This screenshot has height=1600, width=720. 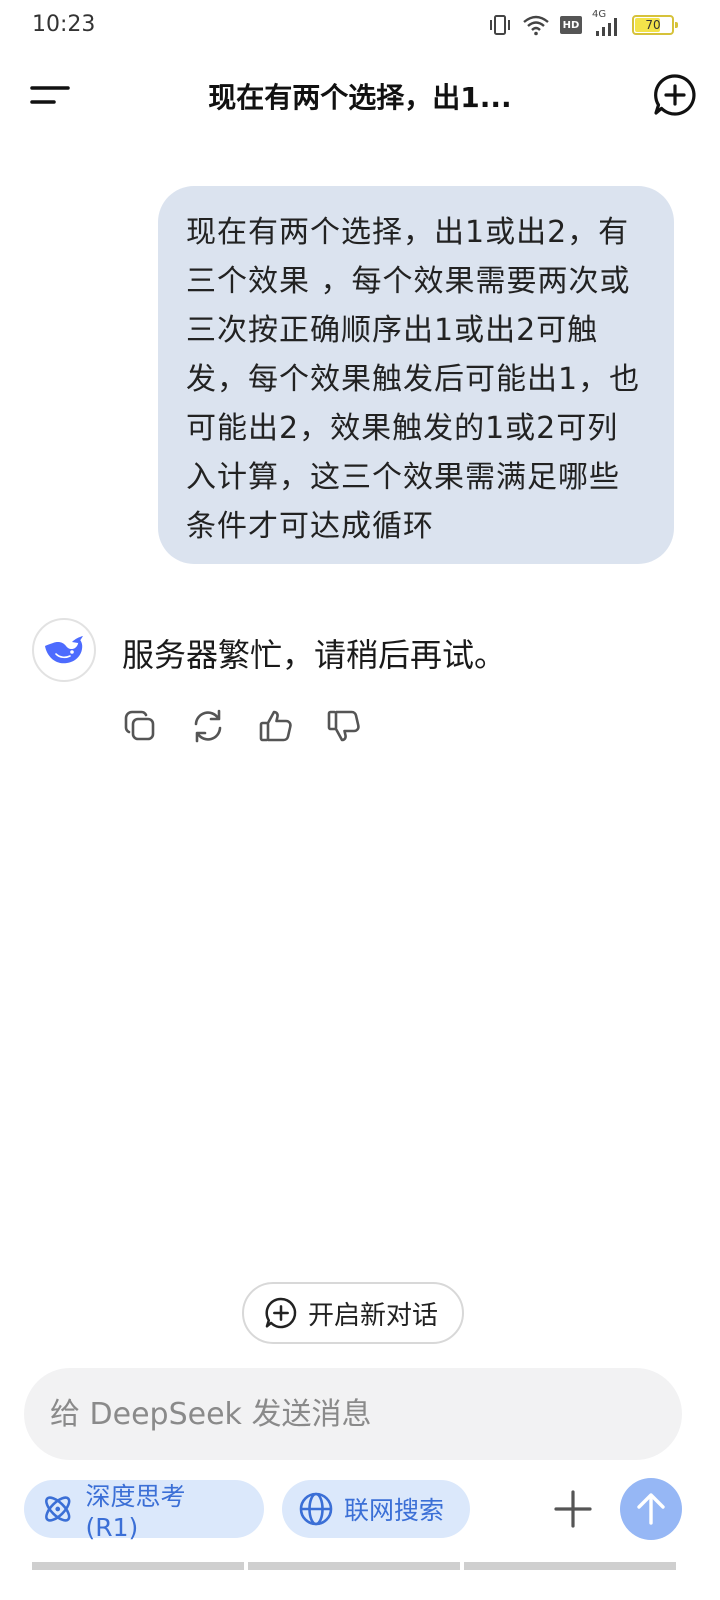 I want to click on message-actions, so click(x=242, y=728).